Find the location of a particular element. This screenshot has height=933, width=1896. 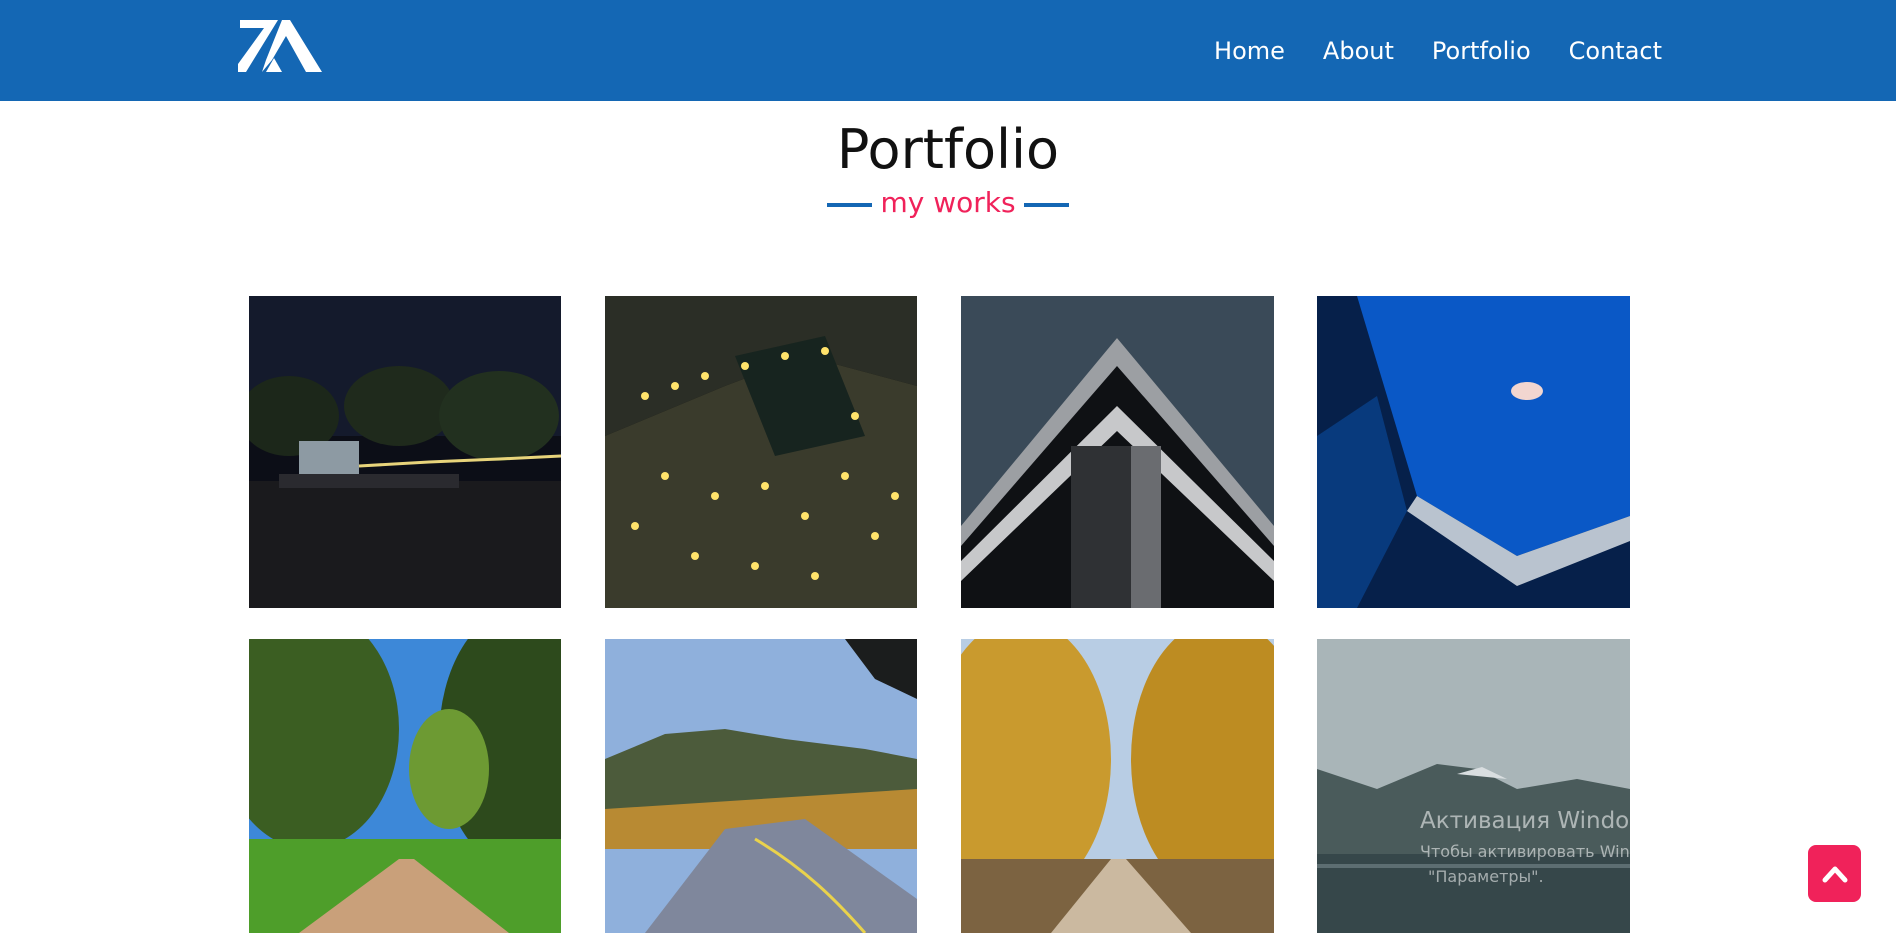

nav-link-contact: Contact is located at coordinates (1615, 51).